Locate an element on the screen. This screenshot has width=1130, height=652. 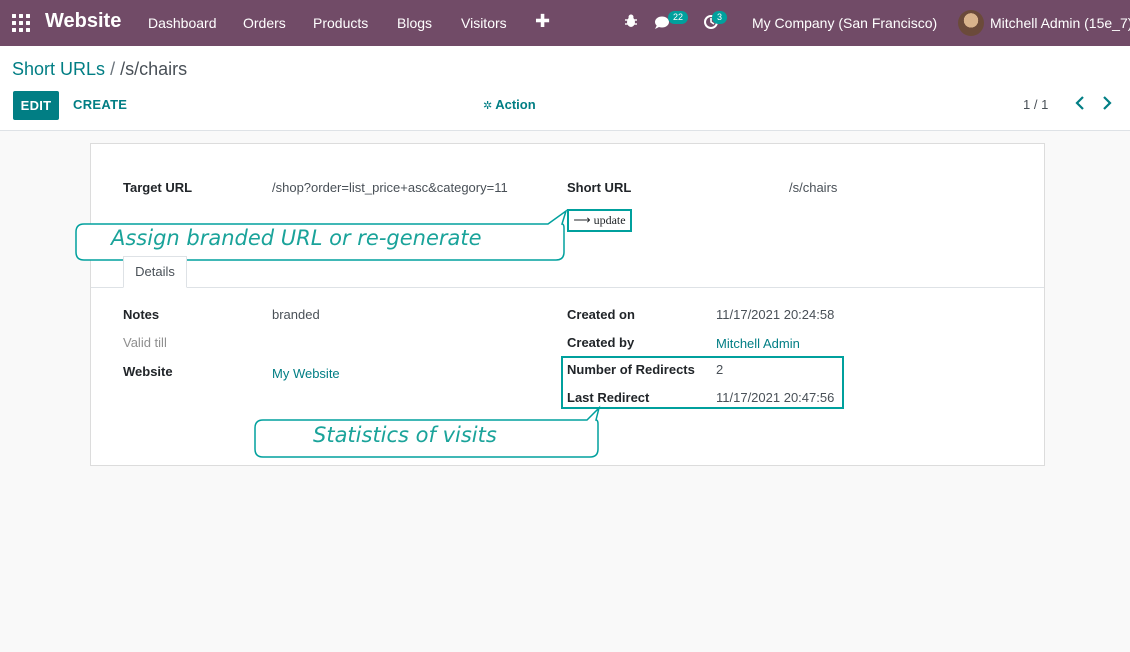
short-url-label: Short URL is located at coordinates (599, 187).